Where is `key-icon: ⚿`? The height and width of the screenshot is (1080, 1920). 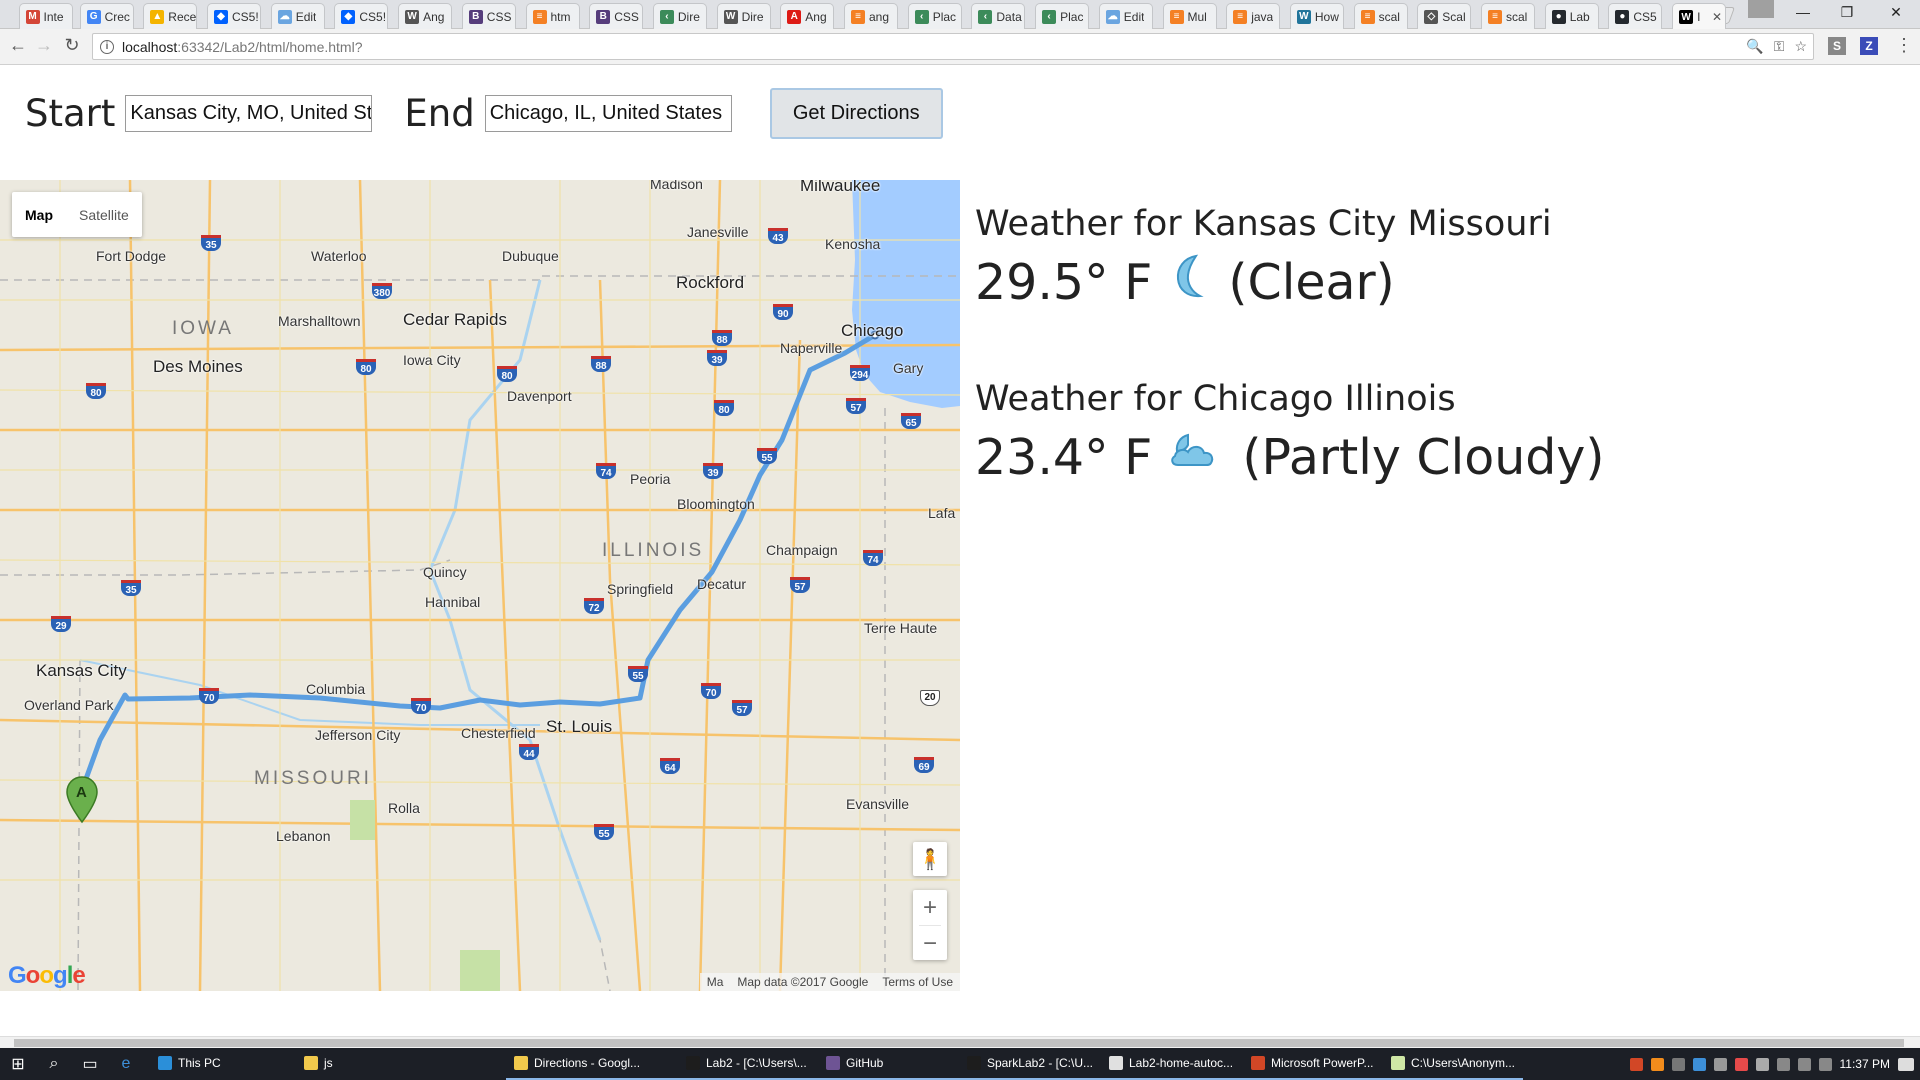
key-icon: ⚿ is located at coordinates (1779, 46).